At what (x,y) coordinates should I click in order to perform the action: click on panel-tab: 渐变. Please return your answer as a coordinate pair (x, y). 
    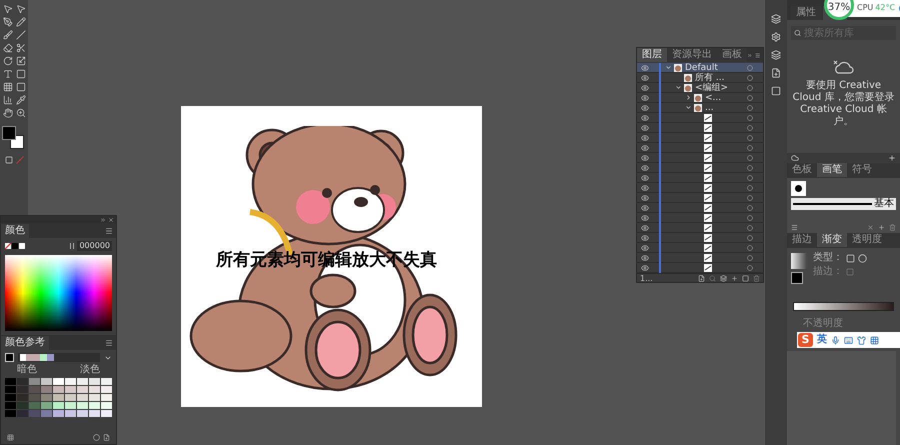
    Looking at the image, I should click on (832, 240).